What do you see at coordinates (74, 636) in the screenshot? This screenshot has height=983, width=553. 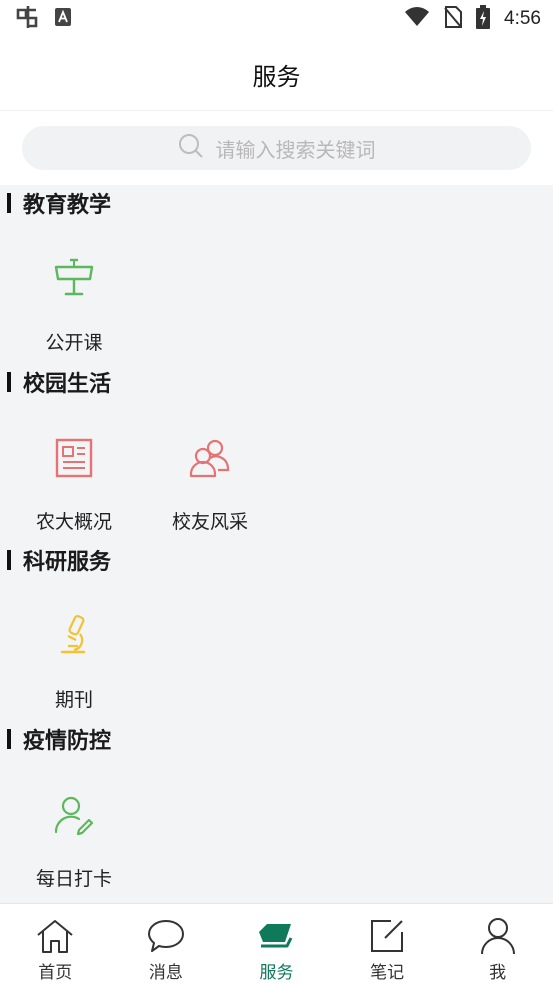 I see `microscope-icon` at bounding box center [74, 636].